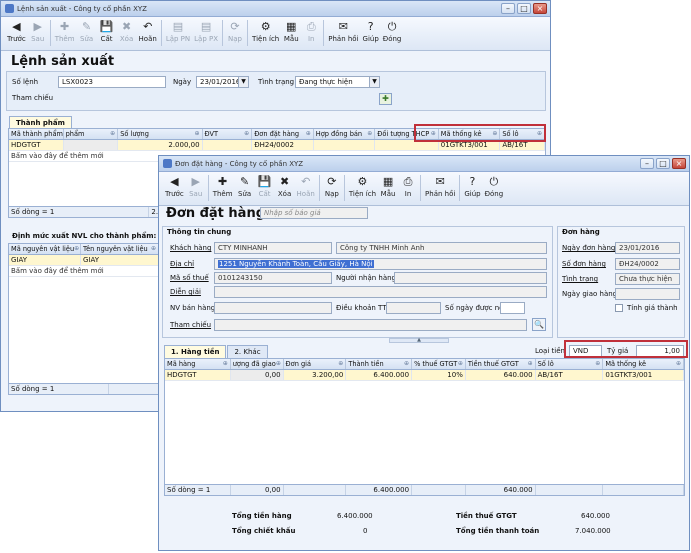 The image size is (691, 553). Describe the element at coordinates (439, 364) in the screenshot. I see `col-header-4: % thuế GTGT ⊕` at that location.